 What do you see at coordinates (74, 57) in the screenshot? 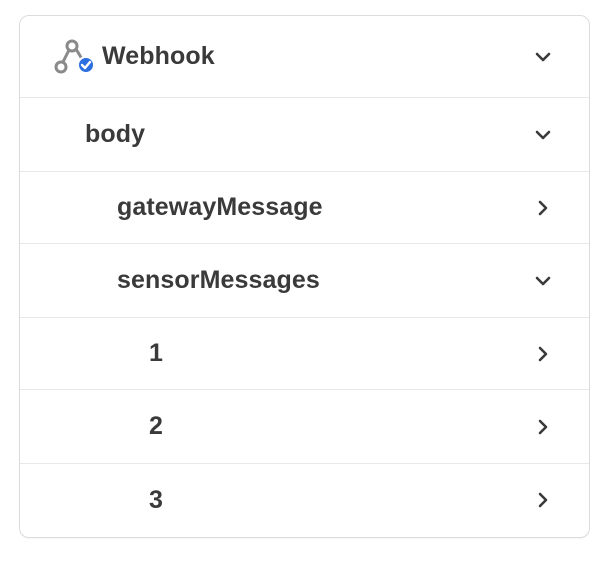
I see `webhook-verified-icon` at bounding box center [74, 57].